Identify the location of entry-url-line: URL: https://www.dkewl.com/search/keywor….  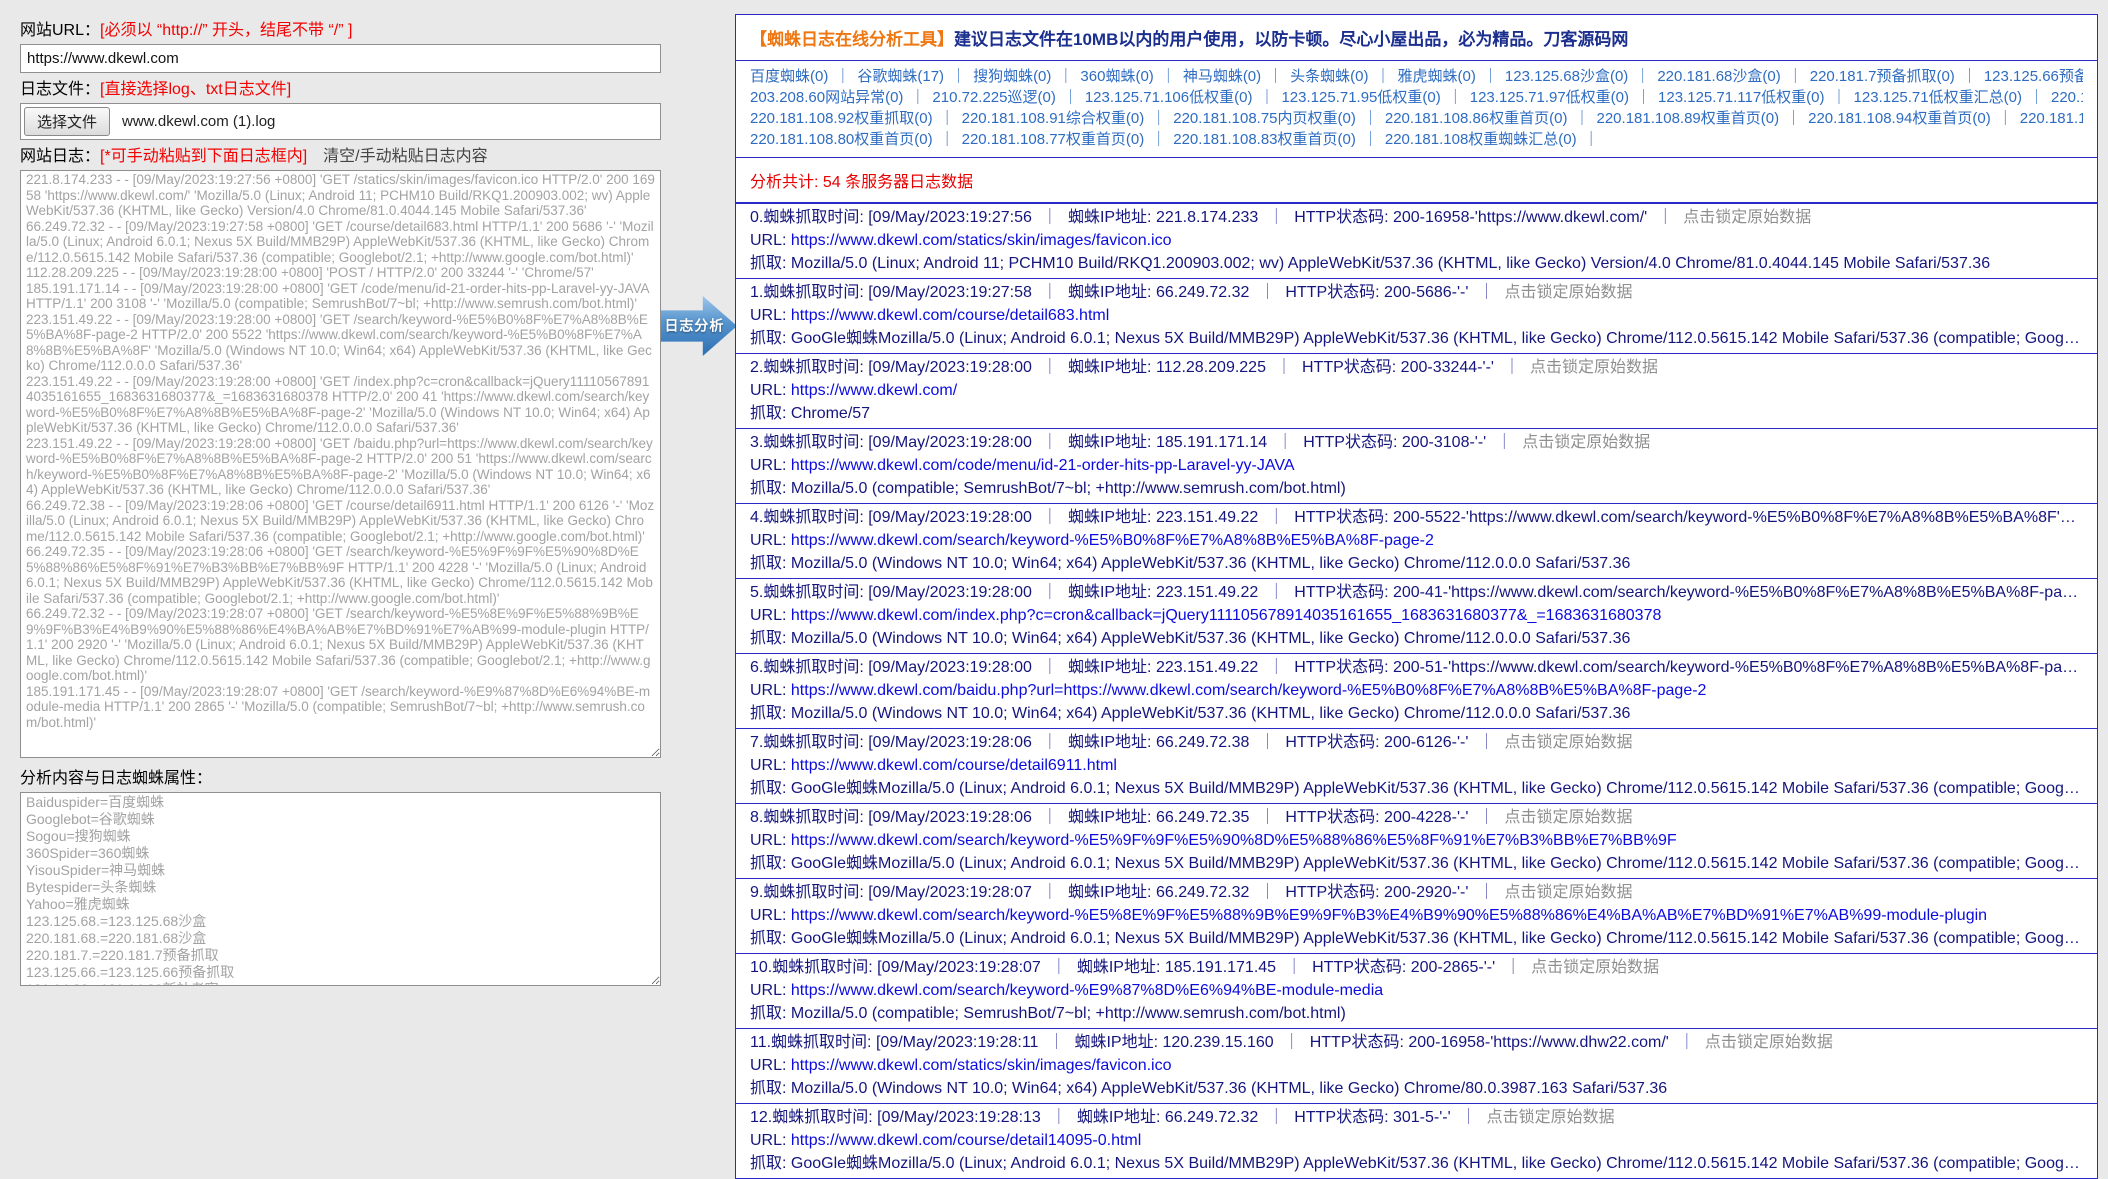
(1416, 915).